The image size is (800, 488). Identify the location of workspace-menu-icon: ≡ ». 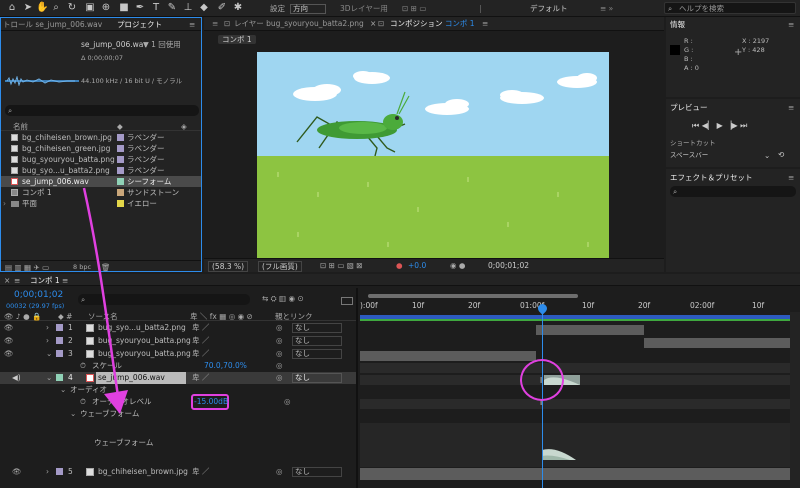
(606, 8).